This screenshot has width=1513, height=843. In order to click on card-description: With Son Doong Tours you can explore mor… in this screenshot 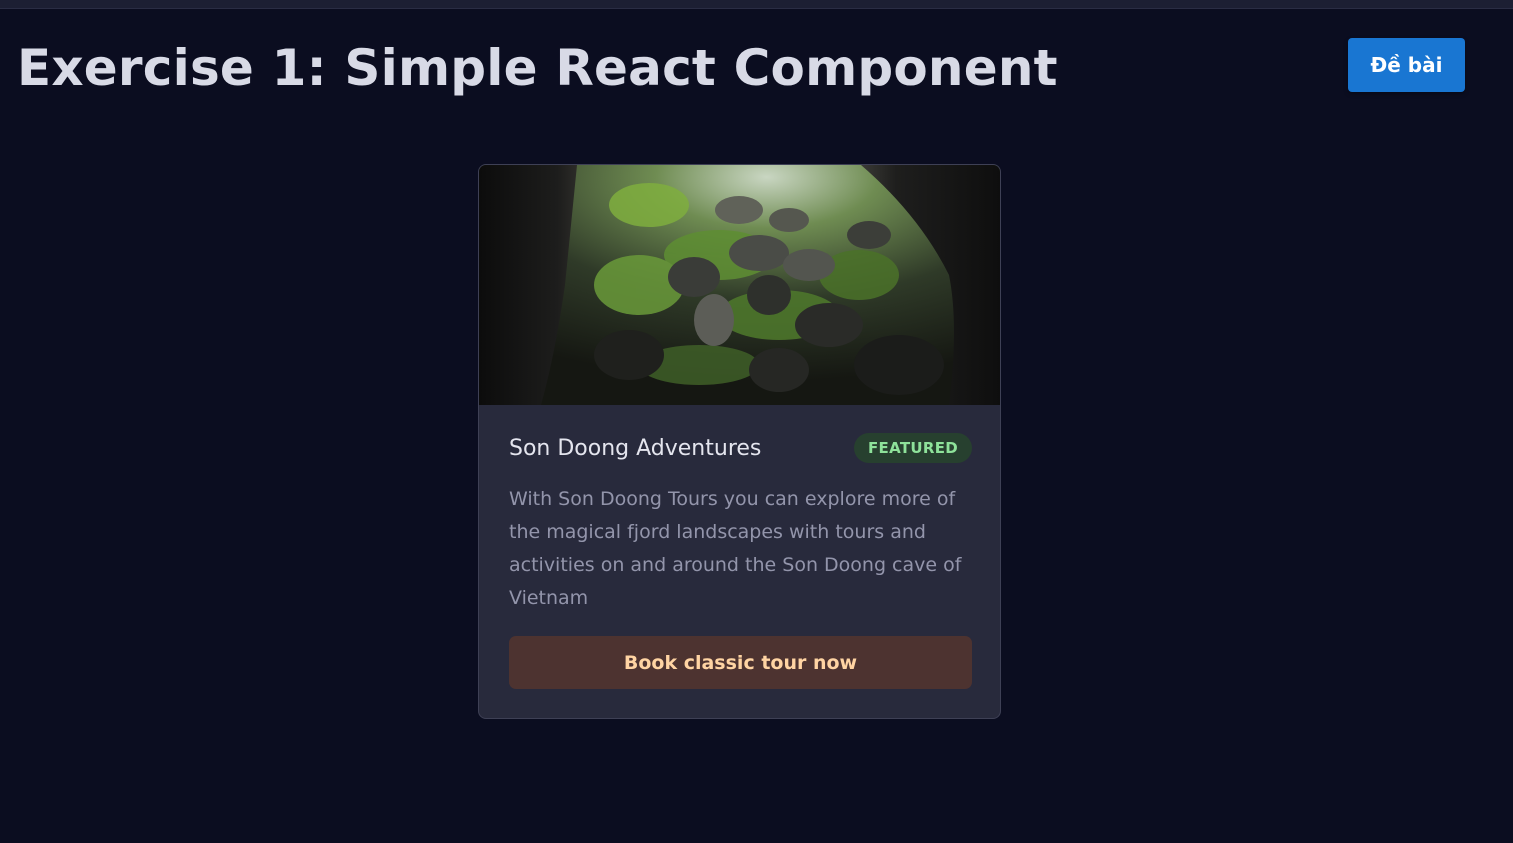, I will do `click(735, 548)`.